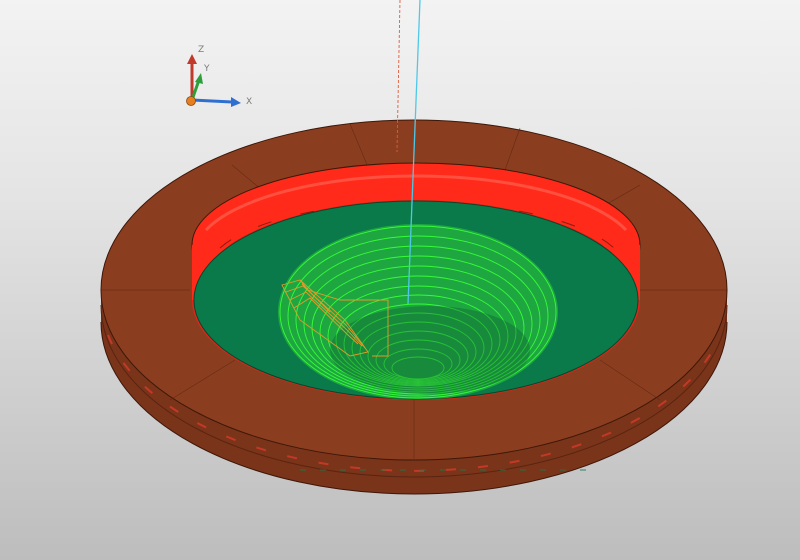 This screenshot has width=800, height=560. I want to click on x-axis-label: X, so click(249, 102).